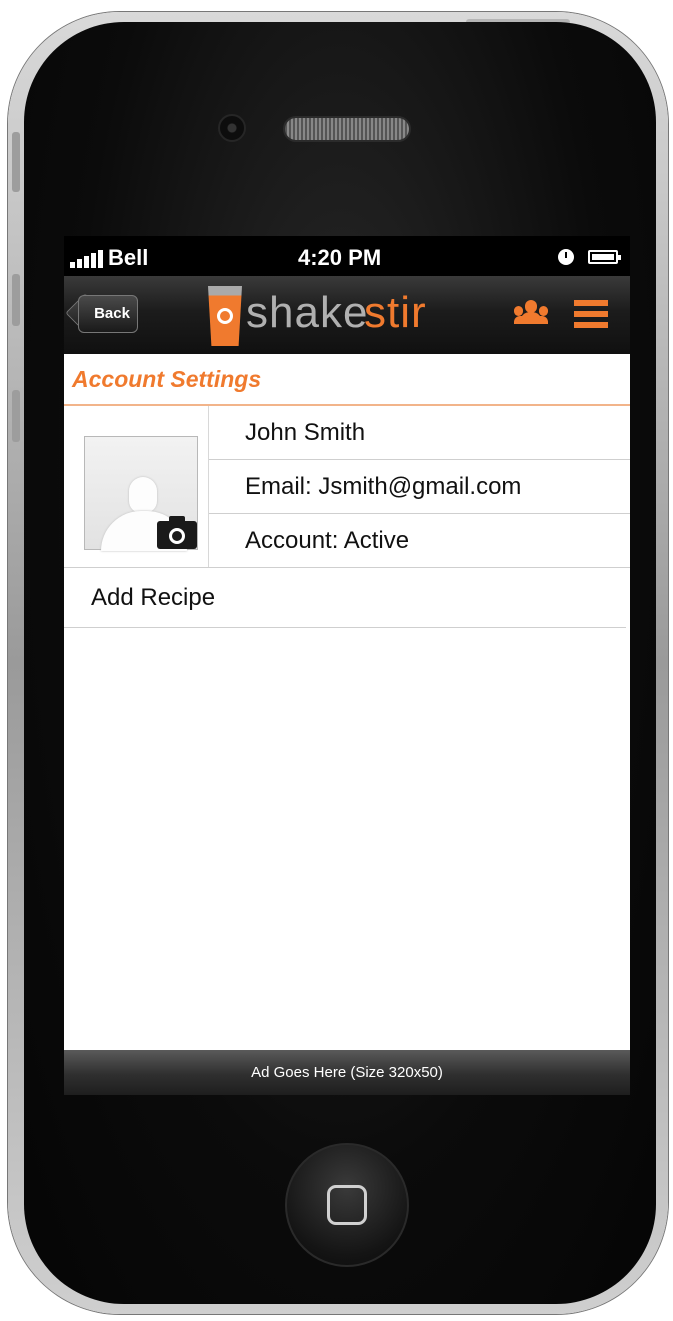  What do you see at coordinates (87, 258) in the screenshot?
I see `signal-icon` at bounding box center [87, 258].